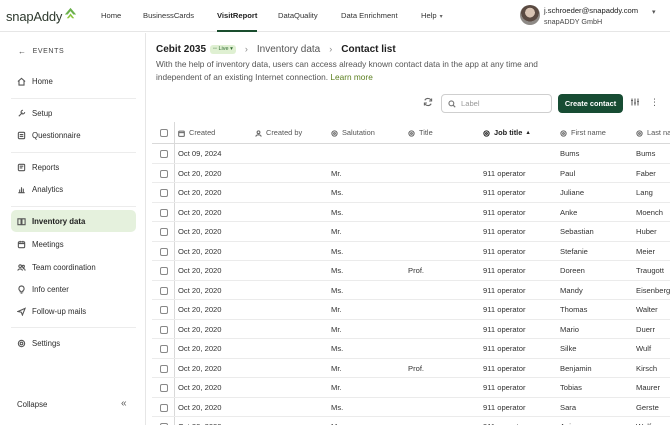 The image size is (670, 425). Describe the element at coordinates (369, 15) in the screenshot. I see `nav-data-enrichment: Data Enrichment` at that location.